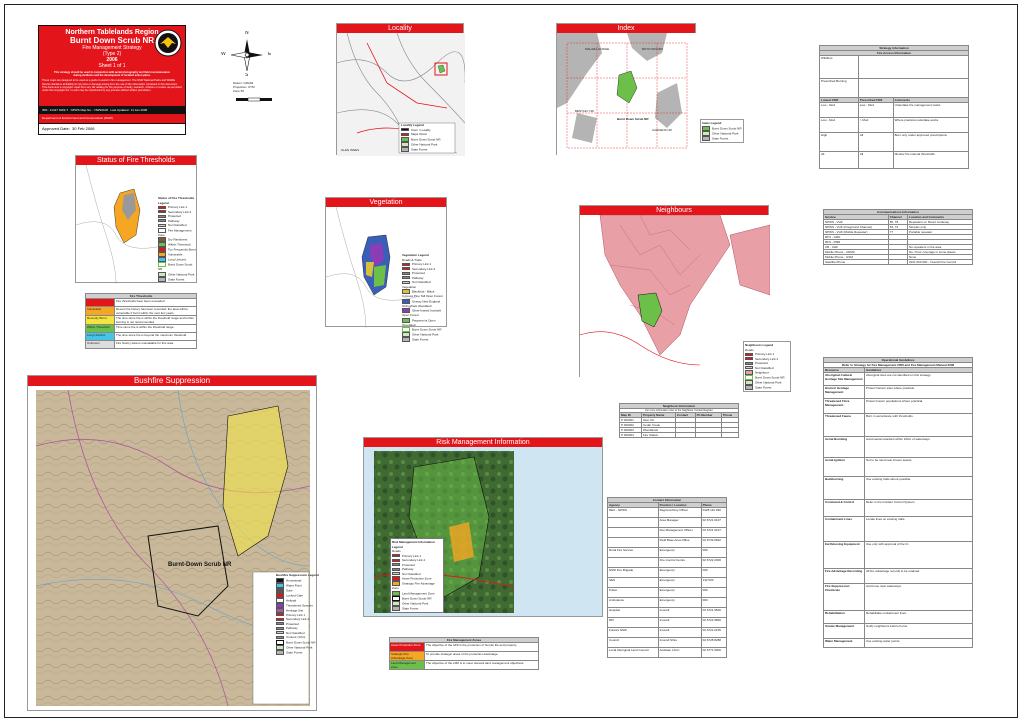 The width and height of the screenshot is (1024, 724). What do you see at coordinates (679, 522) in the screenshot?
I see `cell: Area Manager` at bounding box center [679, 522].